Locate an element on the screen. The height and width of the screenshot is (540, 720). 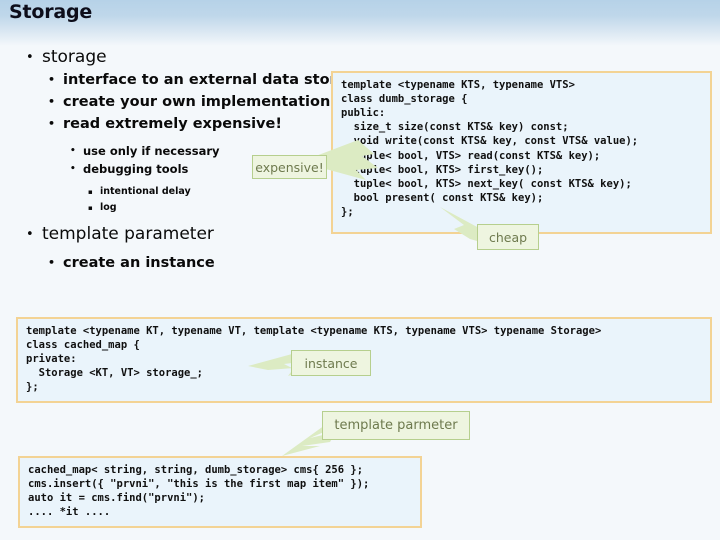
bullet-text: debugging tools is located at coordinates (136, 169).